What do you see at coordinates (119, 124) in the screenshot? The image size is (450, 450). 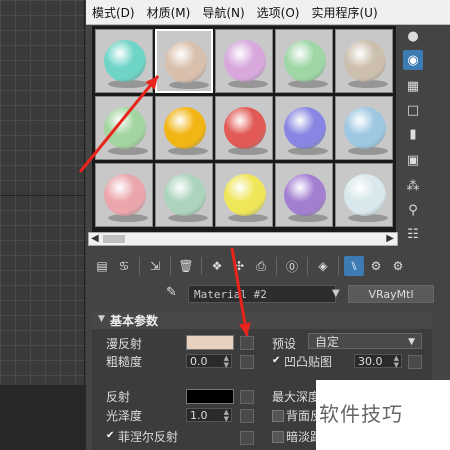 I see `annotation-arrow-slot-shaft` at bounding box center [119, 124].